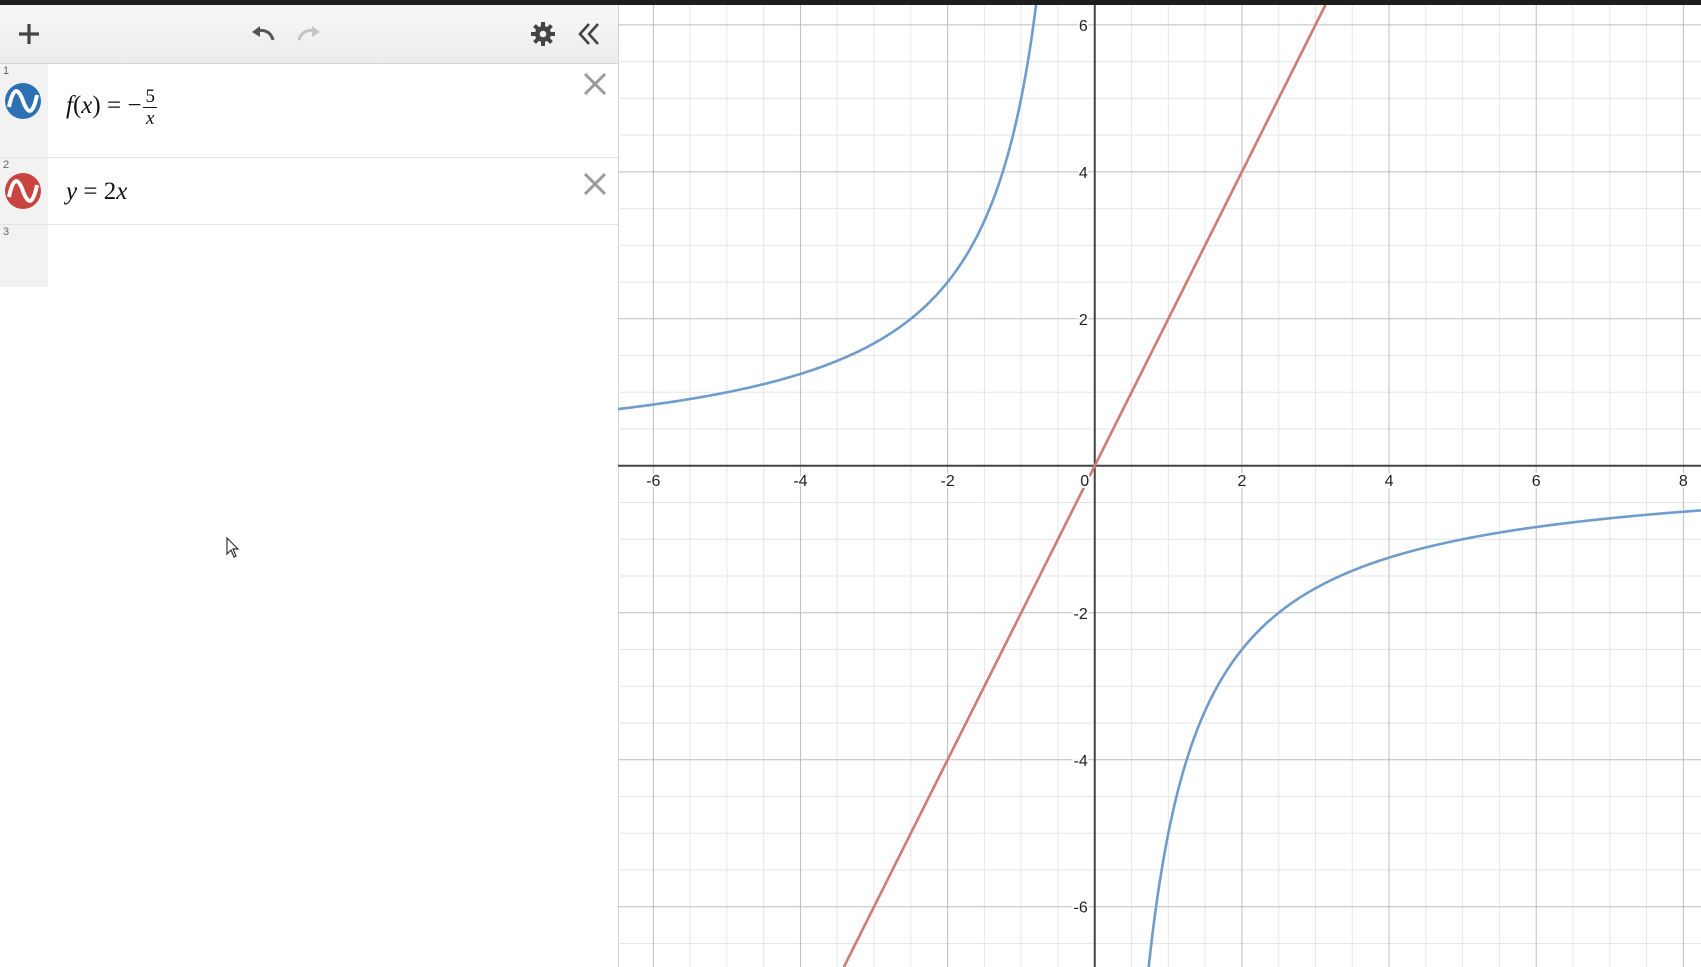 The image size is (1701, 967). What do you see at coordinates (72, 191) in the screenshot?
I see `variable-y: y` at bounding box center [72, 191].